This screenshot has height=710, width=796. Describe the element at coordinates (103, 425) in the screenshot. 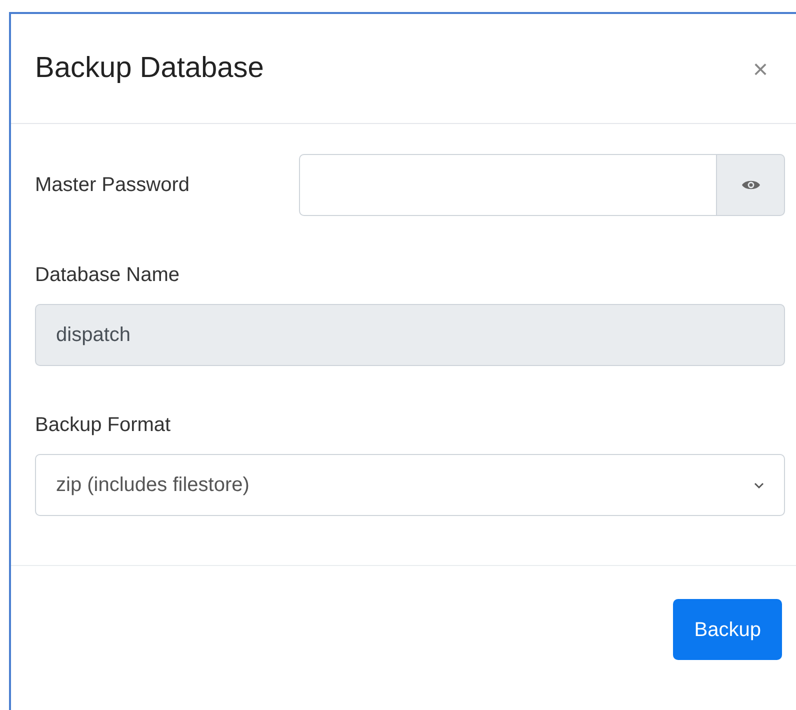

I see `field-label: Backup Format` at that location.